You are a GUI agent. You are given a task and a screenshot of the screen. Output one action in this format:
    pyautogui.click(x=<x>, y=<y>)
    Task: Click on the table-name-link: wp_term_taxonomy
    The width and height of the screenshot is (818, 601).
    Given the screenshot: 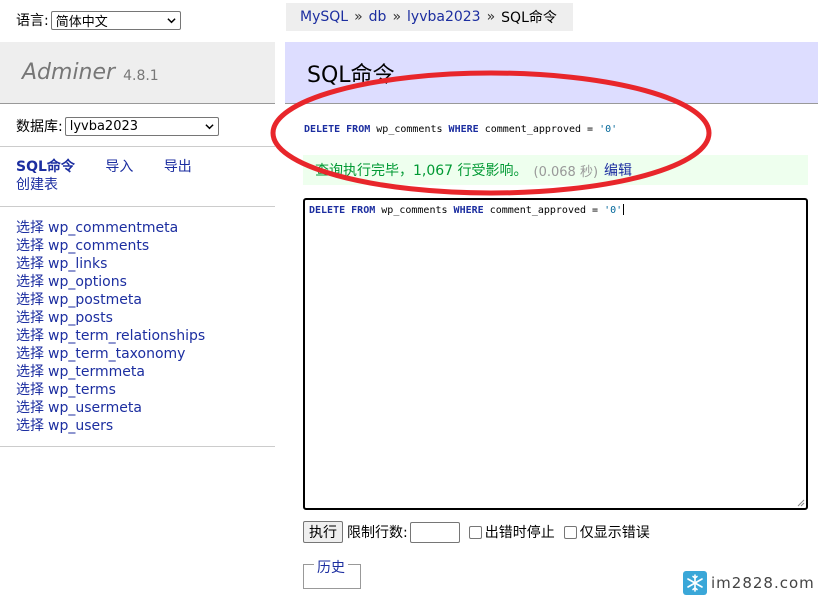 What is the action you would take?
    pyautogui.click(x=116, y=354)
    